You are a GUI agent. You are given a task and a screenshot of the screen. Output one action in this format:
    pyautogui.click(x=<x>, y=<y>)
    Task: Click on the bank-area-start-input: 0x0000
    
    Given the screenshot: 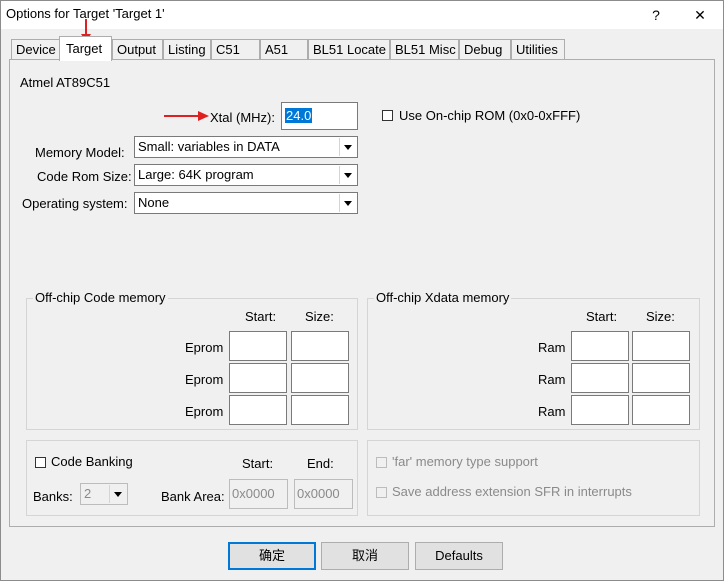 What is the action you would take?
    pyautogui.click(x=258, y=494)
    